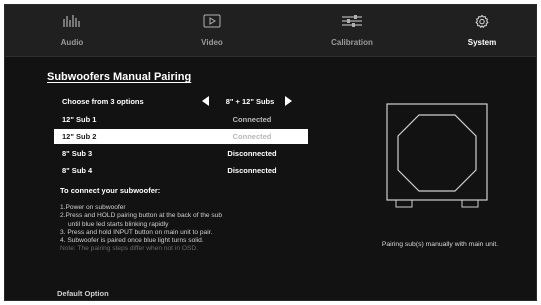  Describe the element at coordinates (352, 22) in the screenshot. I see `sliders-icon` at that location.